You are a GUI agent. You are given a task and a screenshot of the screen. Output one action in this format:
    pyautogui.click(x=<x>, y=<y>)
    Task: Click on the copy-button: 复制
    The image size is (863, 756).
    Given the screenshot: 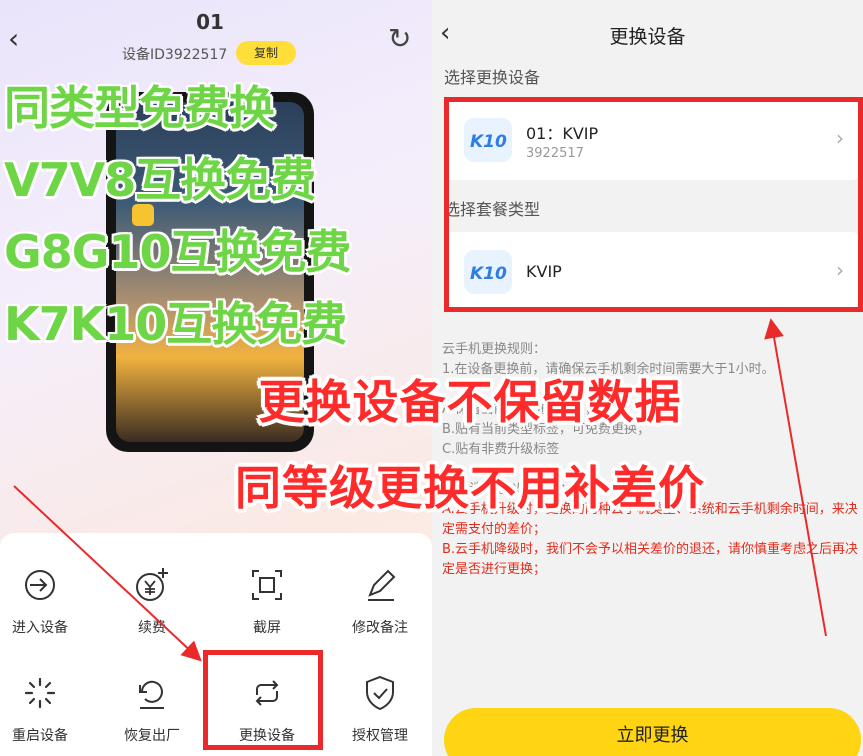 What is the action you would take?
    pyautogui.click(x=266, y=53)
    